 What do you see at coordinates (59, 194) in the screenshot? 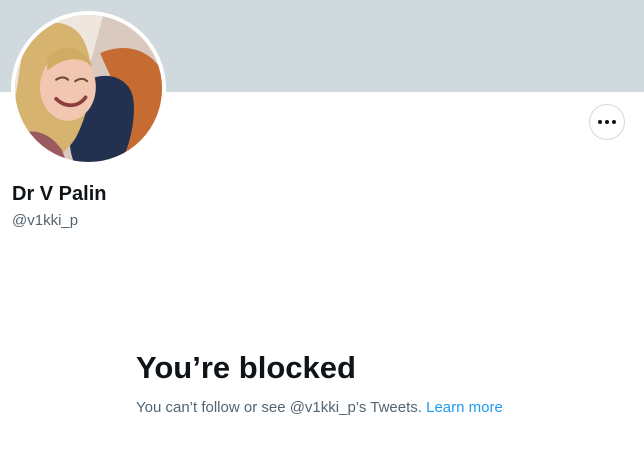
I see `display-name: Dr V Palin` at bounding box center [59, 194].